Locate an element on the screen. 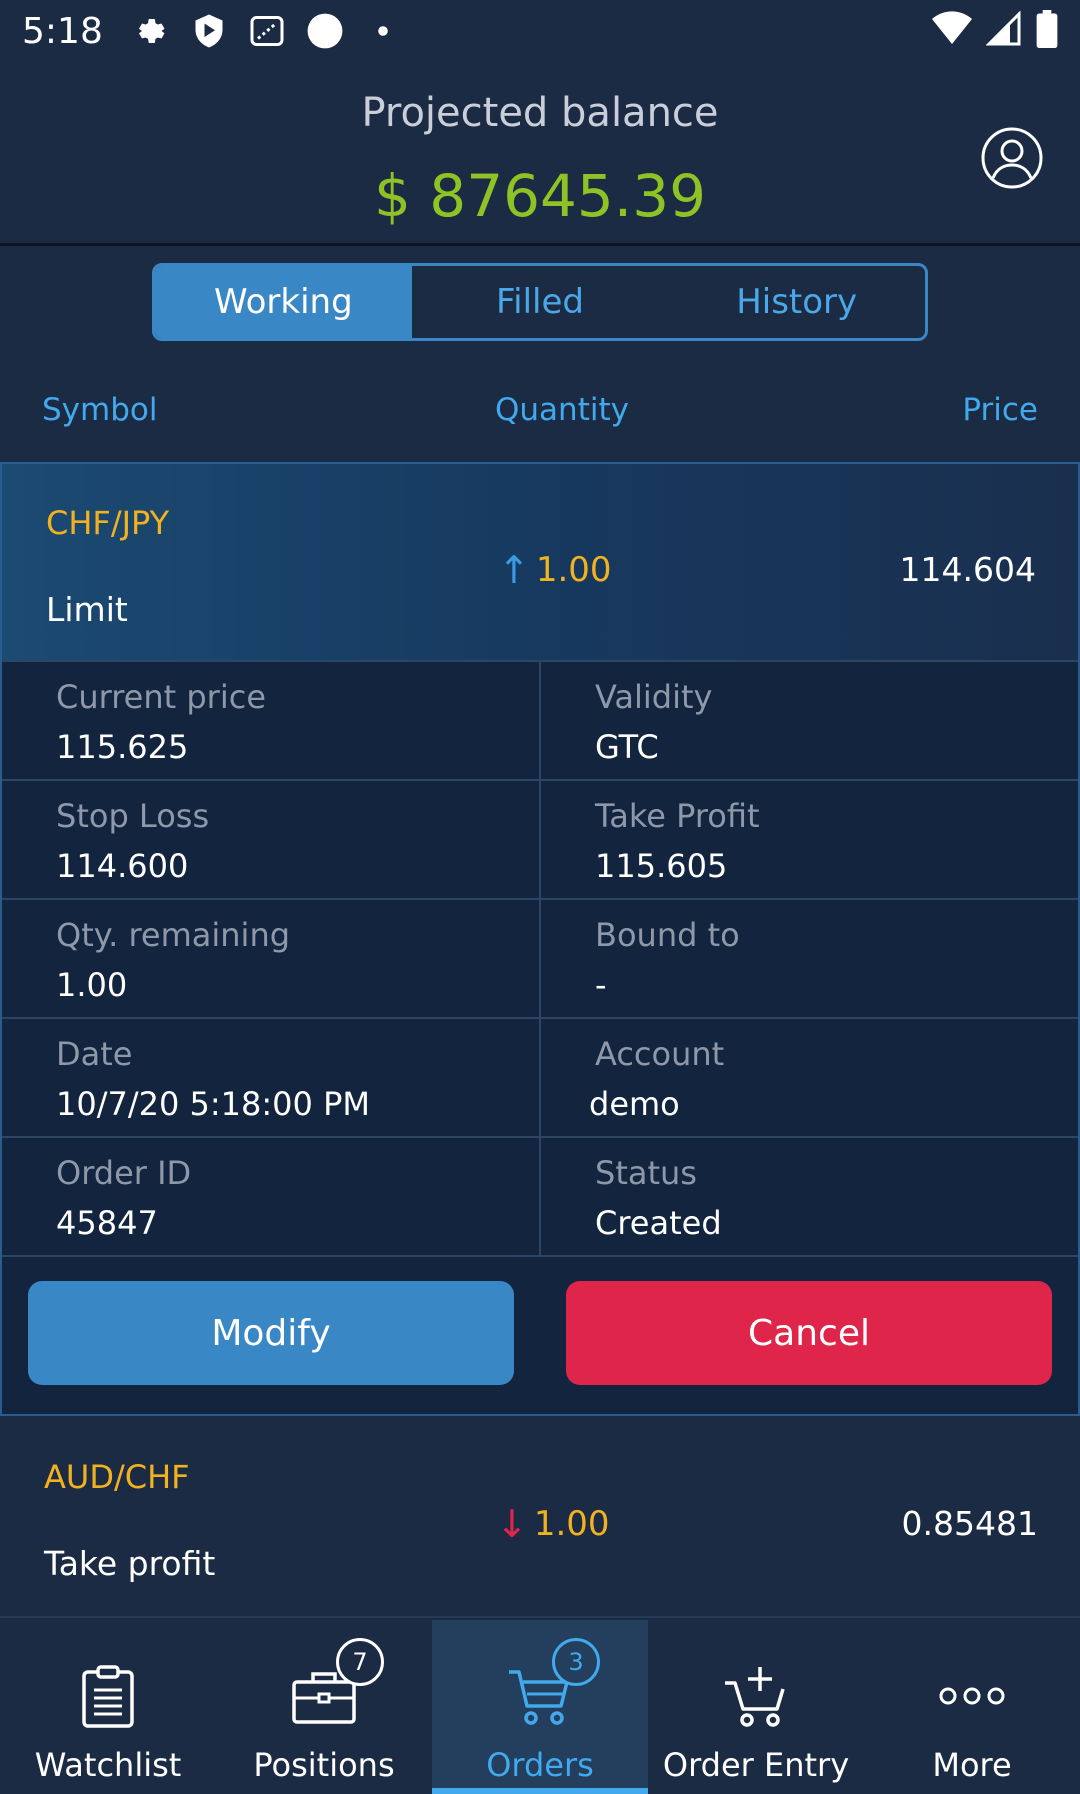 This screenshot has width=1080, height=1794. order-quantity: ↓ 1.00 is located at coordinates (553, 1524).